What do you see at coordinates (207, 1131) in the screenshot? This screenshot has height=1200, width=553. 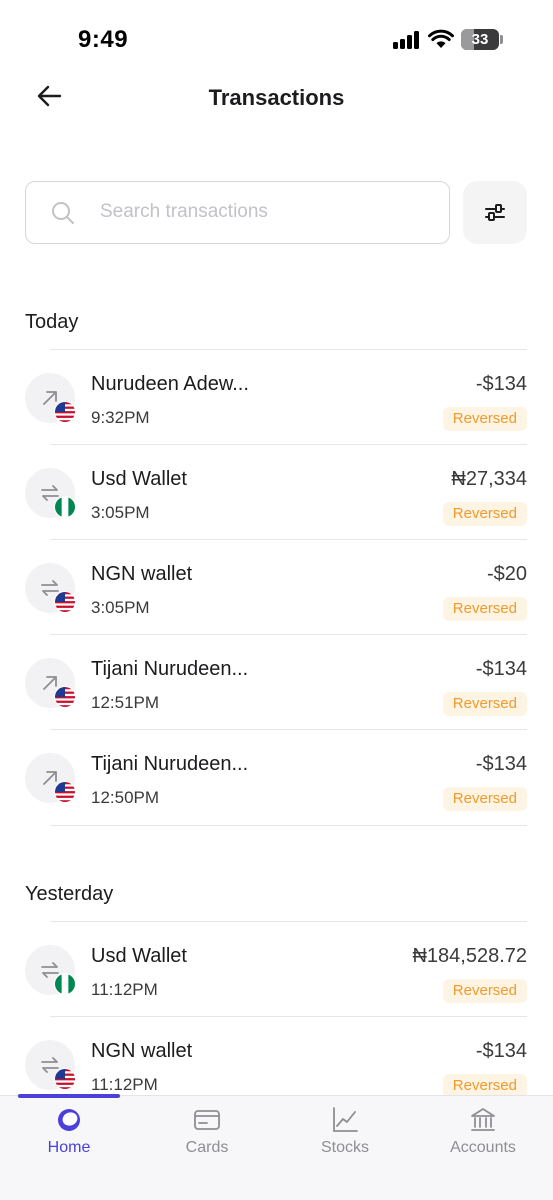 I see `tab-cards: Cards` at bounding box center [207, 1131].